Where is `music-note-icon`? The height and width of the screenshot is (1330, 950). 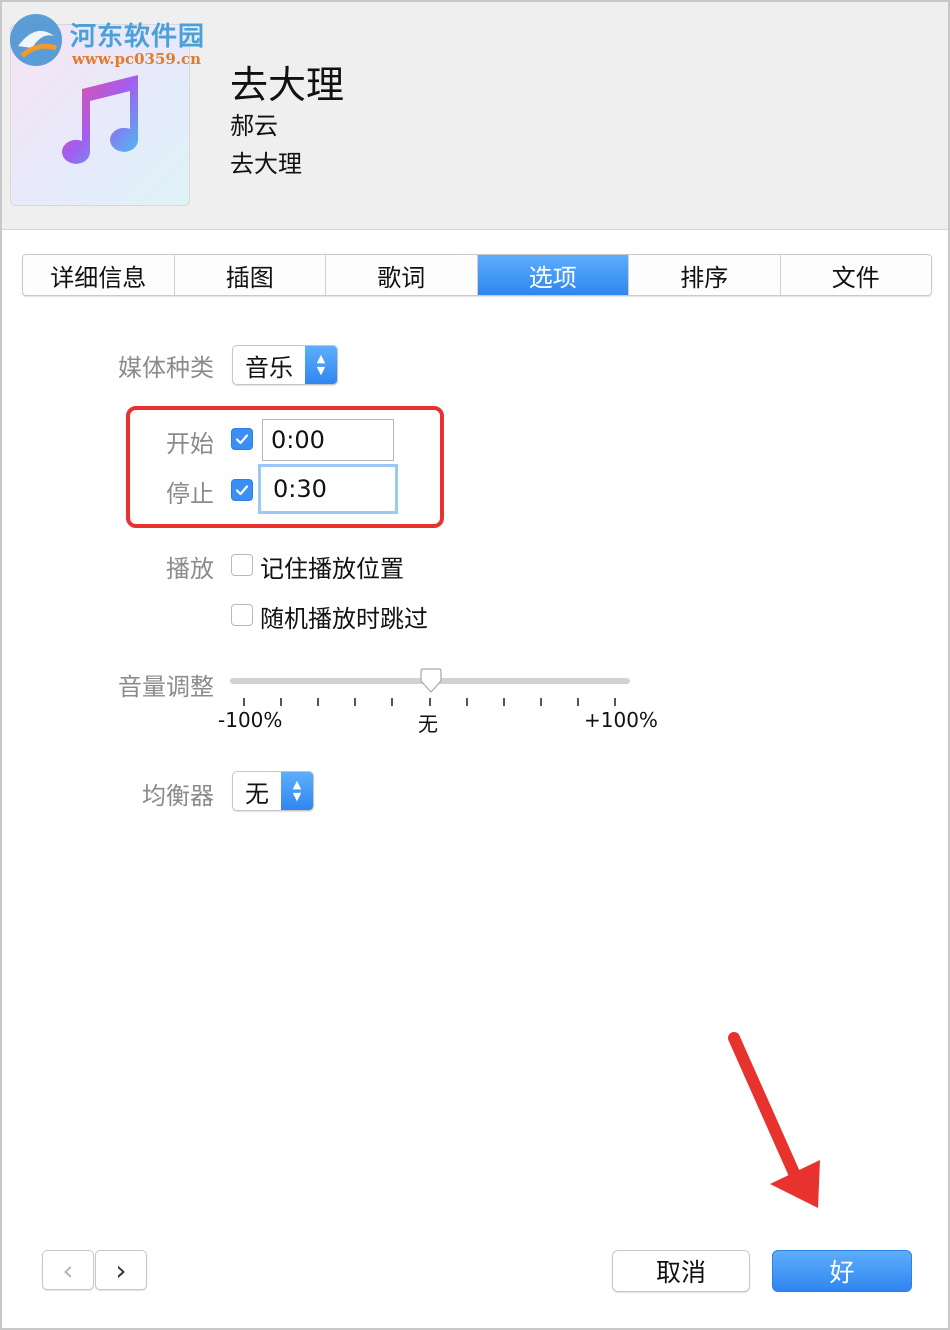
music-note-icon is located at coordinates (100, 119).